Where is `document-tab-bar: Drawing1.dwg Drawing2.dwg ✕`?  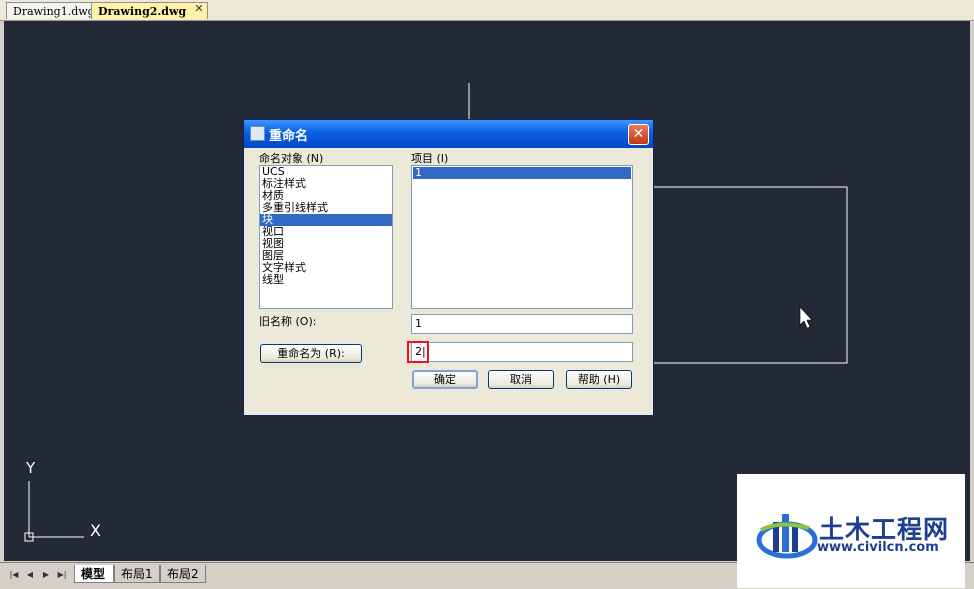 document-tab-bar: Drawing1.dwg Drawing2.dwg ✕ is located at coordinates (487, 10).